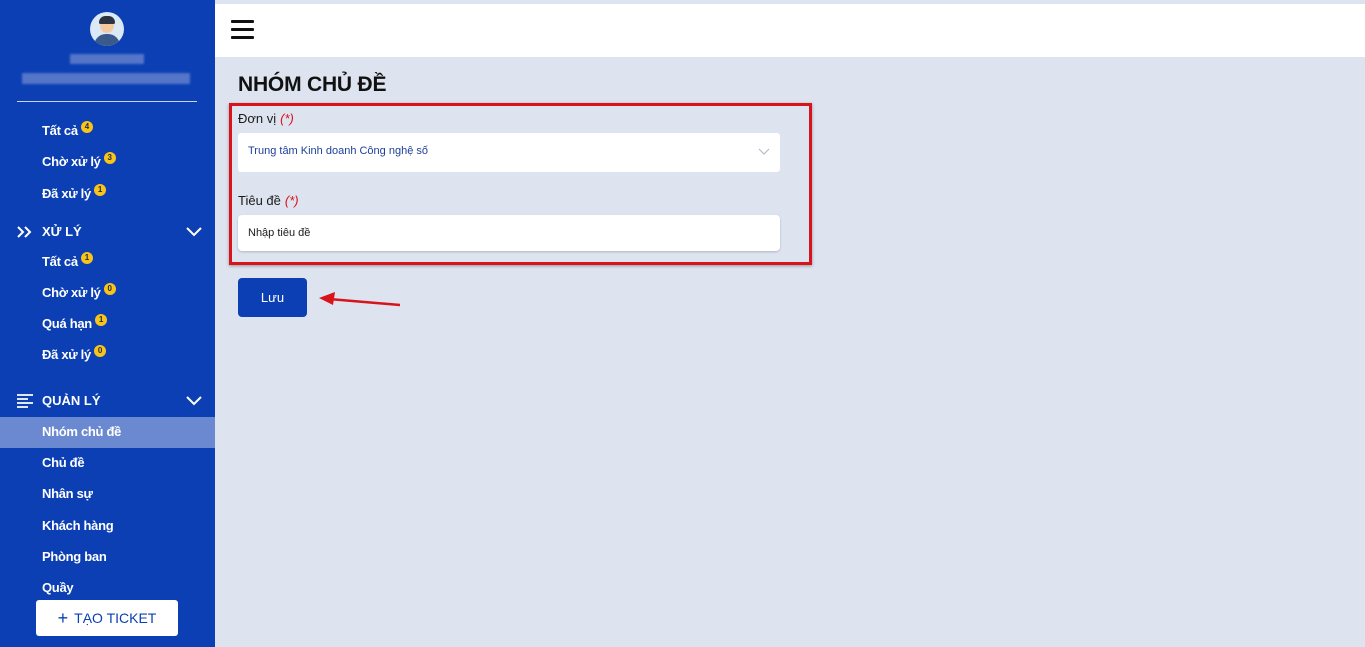 The width and height of the screenshot is (1365, 647). Describe the element at coordinates (25, 401) in the screenshot. I see `list-lines-icon` at that location.